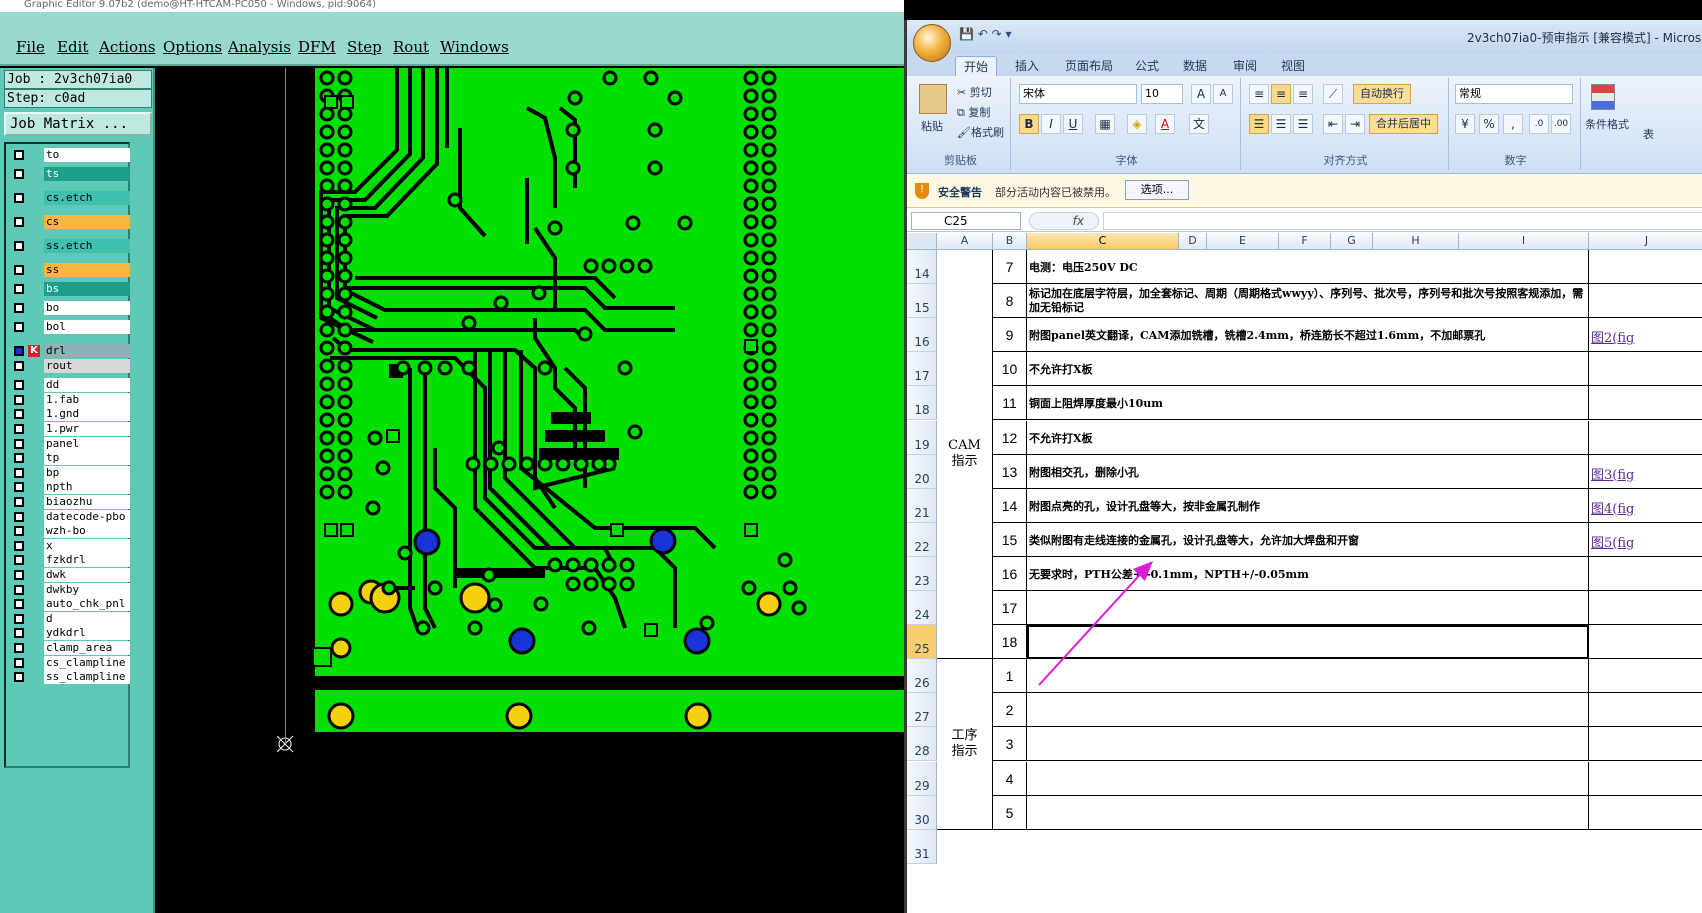 This screenshot has width=1702, height=913. What do you see at coordinates (1514, 94) in the screenshot?
I see `number-format-select: 常规` at bounding box center [1514, 94].